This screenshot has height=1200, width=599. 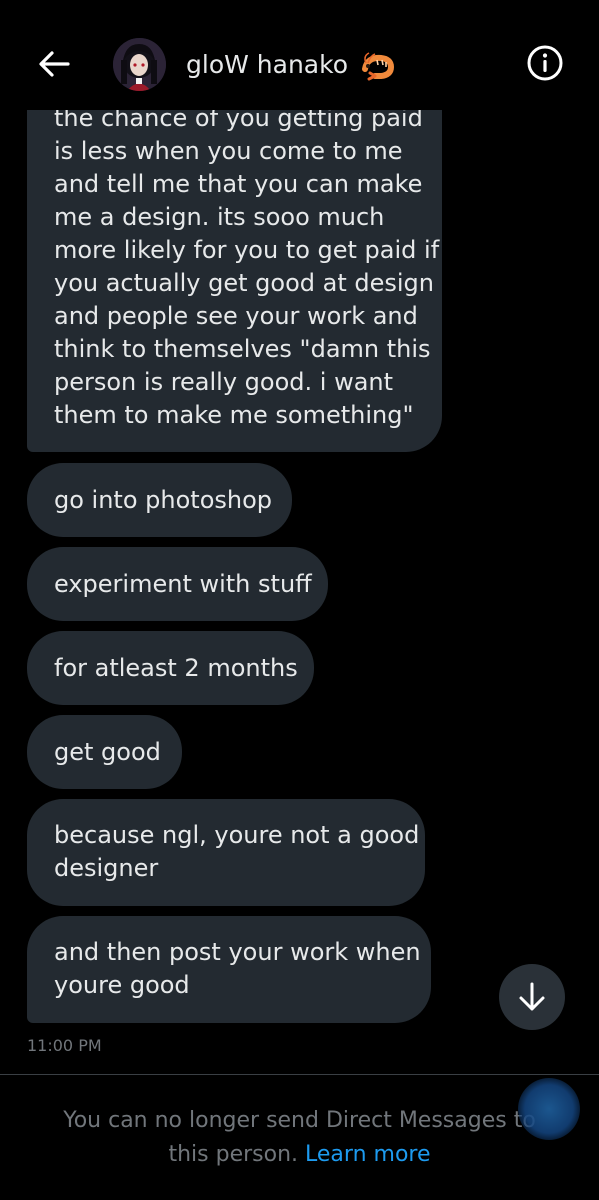 I want to click on message-line: is less when you come to me, so click(x=228, y=151).